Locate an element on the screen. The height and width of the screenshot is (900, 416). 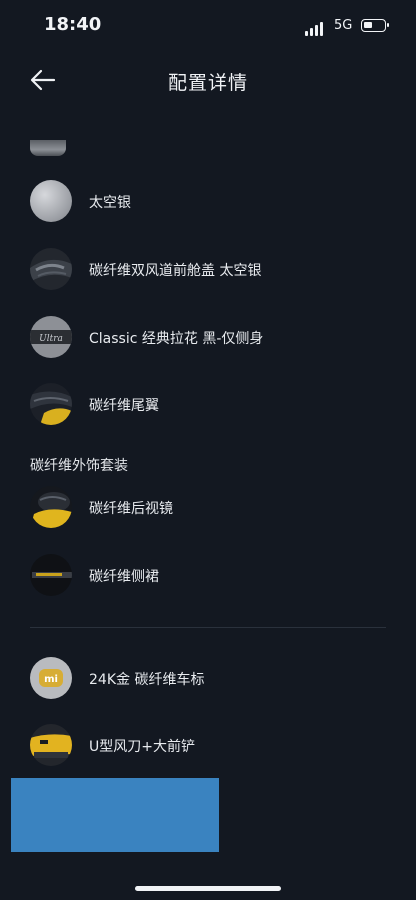
item-label: 24K金 碳纤维车标 is located at coordinates (147, 680).